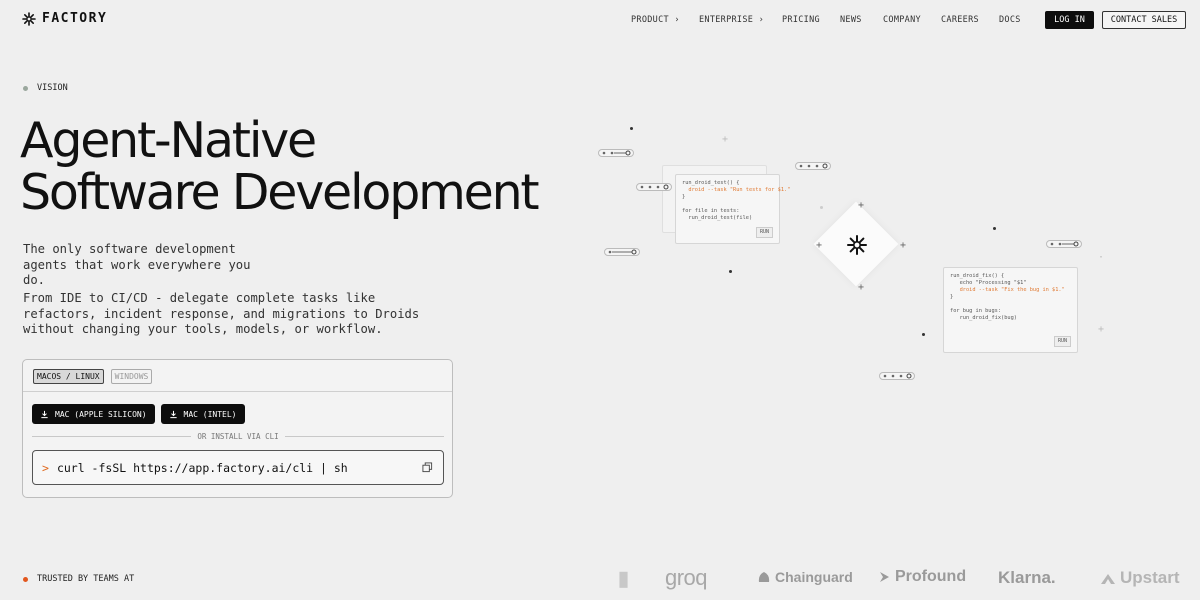  I want to click on prompt-symbol: >, so click(45, 467).